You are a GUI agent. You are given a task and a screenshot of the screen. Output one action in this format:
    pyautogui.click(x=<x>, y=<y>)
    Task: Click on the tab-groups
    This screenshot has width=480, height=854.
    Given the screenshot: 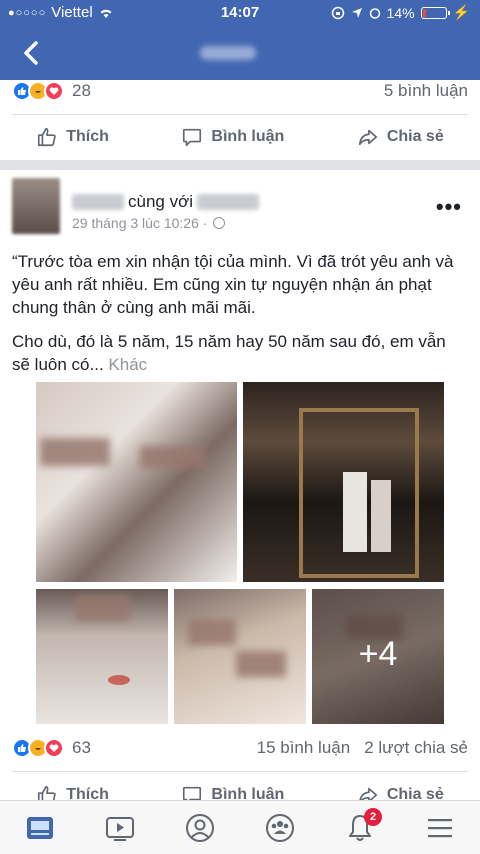 What is the action you would take?
    pyautogui.click(x=280, y=828)
    